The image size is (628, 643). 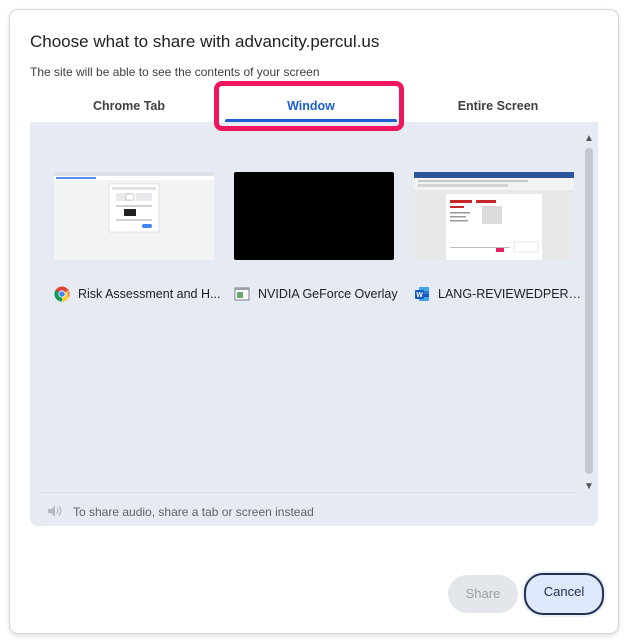 I want to click on window-item-nvidia-overlay: NVIDIA GeForce Overlay, so click(x=316, y=242).